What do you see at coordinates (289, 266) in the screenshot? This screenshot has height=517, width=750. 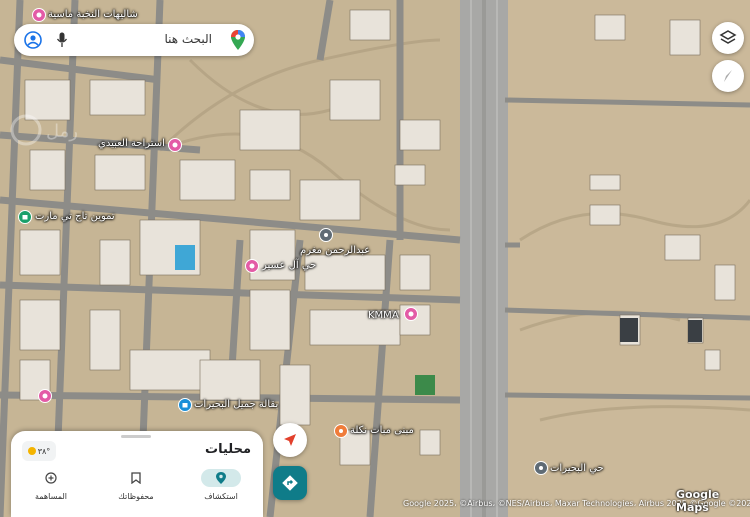 I see `poi-label-hay-aseer: حي آل عسير` at bounding box center [289, 266].